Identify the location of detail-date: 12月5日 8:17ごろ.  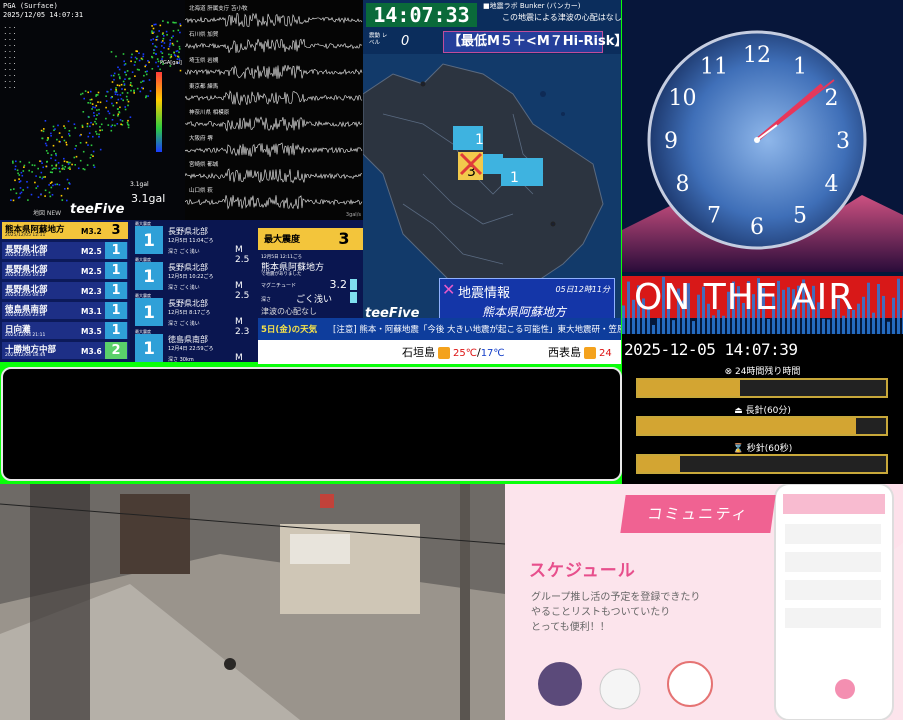
(189, 313).